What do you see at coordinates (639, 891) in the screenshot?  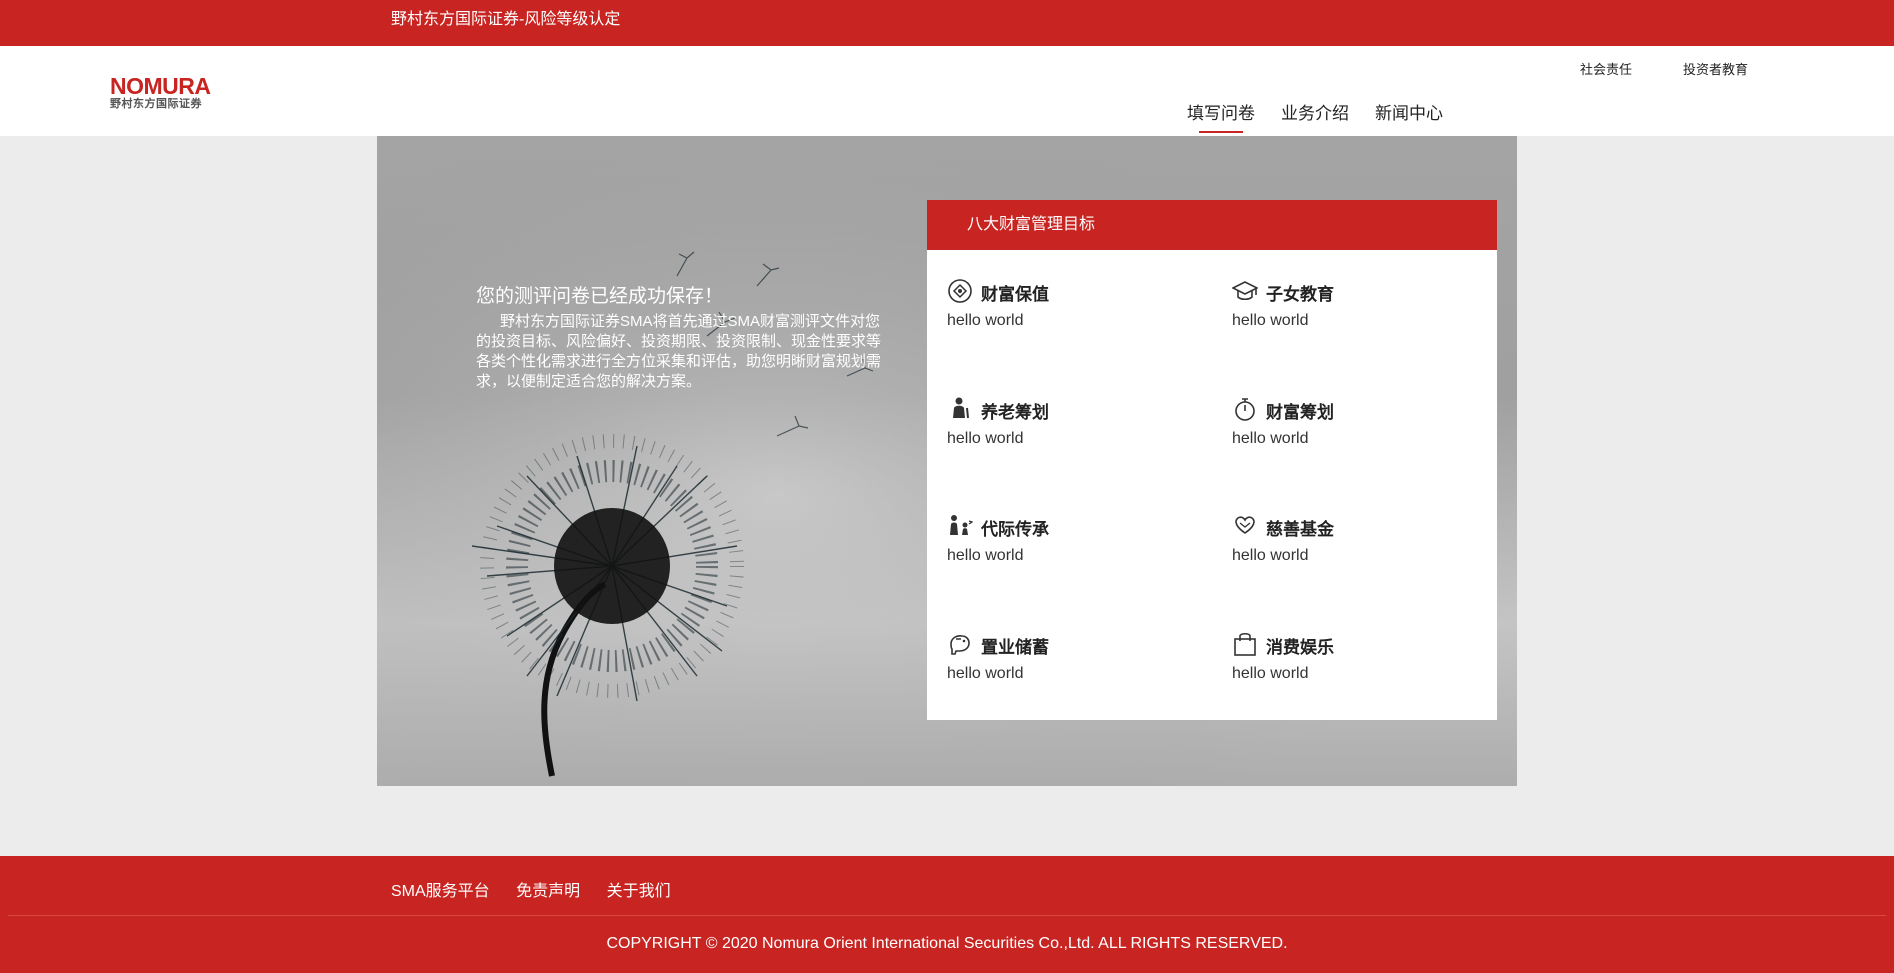 I see `footer-link-about-us: 关于我们` at bounding box center [639, 891].